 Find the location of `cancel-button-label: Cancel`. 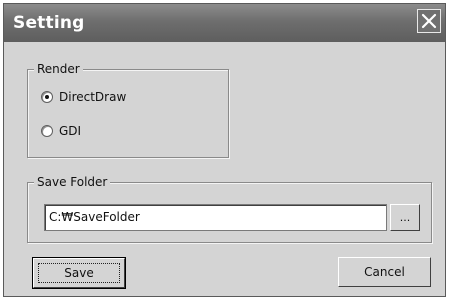

cancel-button-label: Cancel is located at coordinates (384, 272).